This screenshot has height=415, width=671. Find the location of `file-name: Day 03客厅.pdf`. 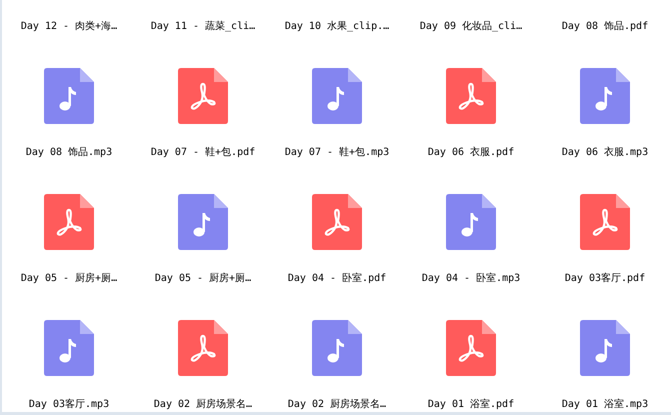

file-name: Day 03客厅.pdf is located at coordinates (605, 279).